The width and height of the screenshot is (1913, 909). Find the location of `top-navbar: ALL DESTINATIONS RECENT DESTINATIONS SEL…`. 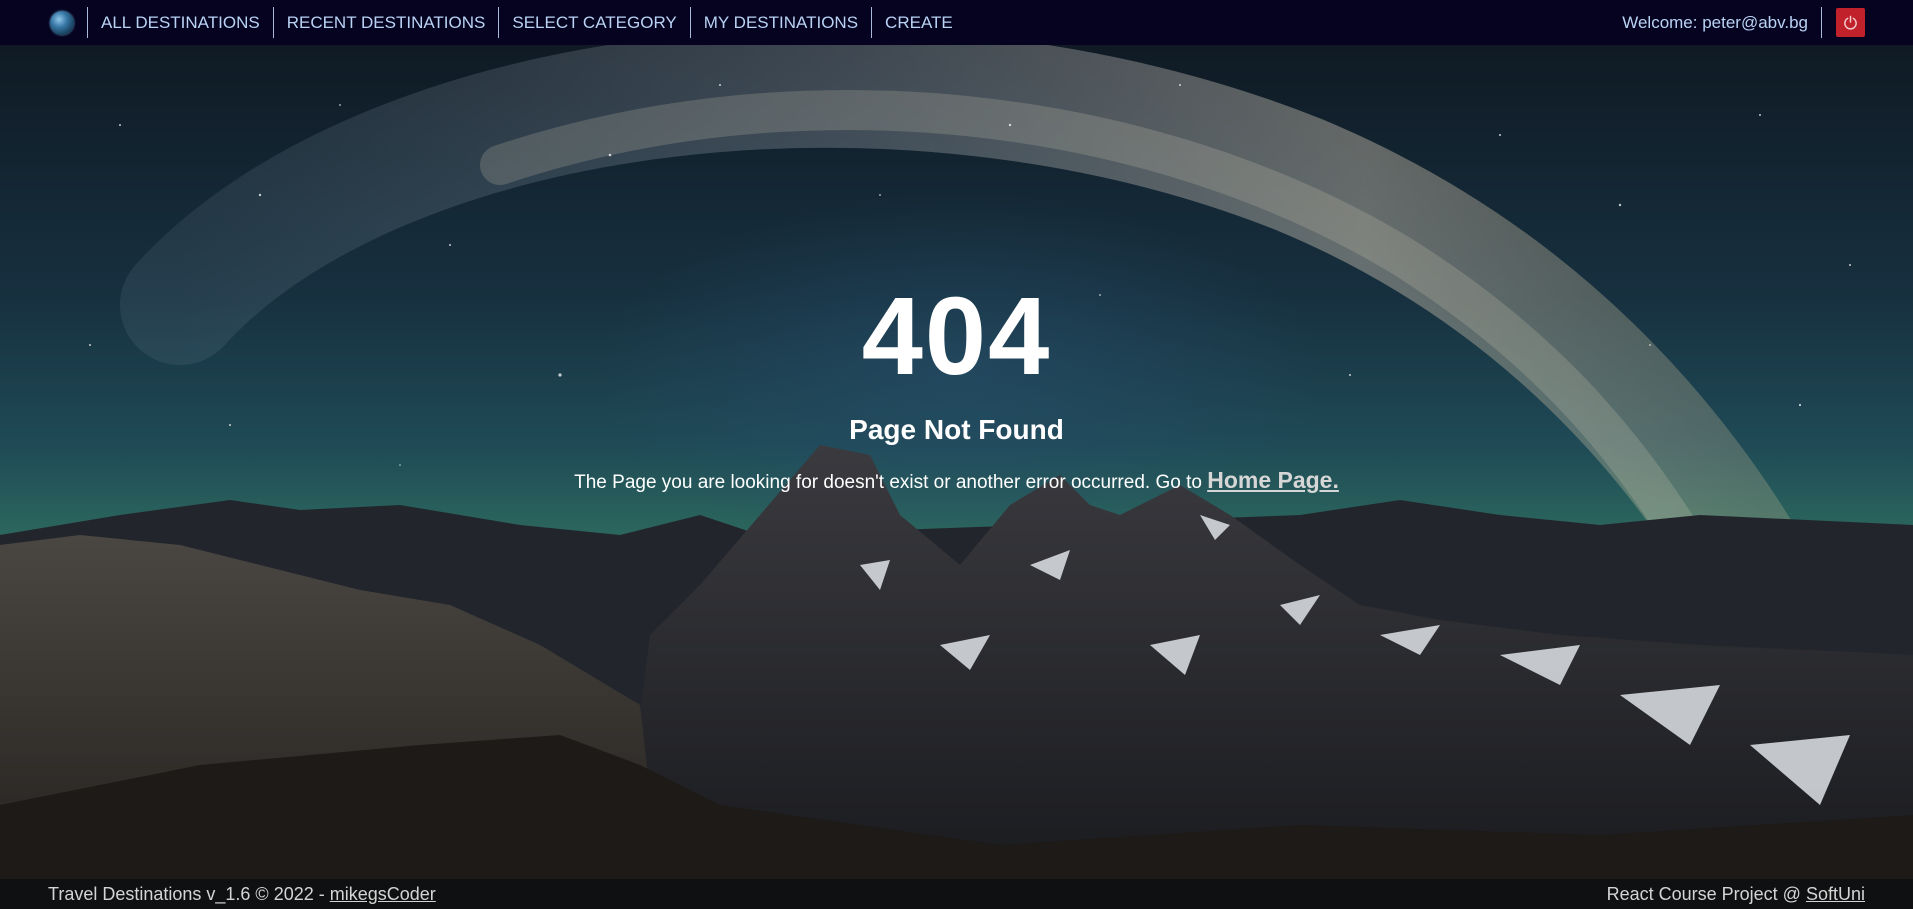

top-navbar: ALL DESTINATIONS RECENT DESTINATIONS SEL… is located at coordinates (956, 22).